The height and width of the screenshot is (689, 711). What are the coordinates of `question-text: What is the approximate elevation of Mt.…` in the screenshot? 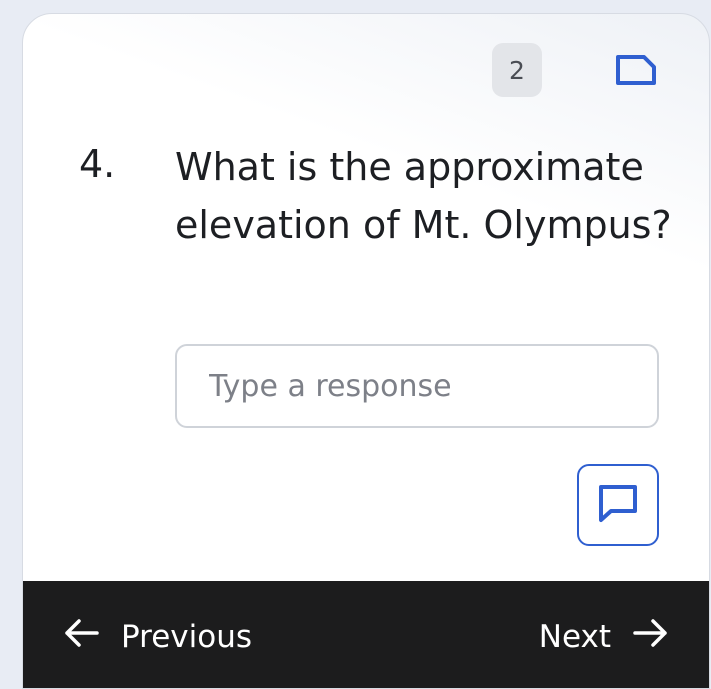 It's located at (423, 196).